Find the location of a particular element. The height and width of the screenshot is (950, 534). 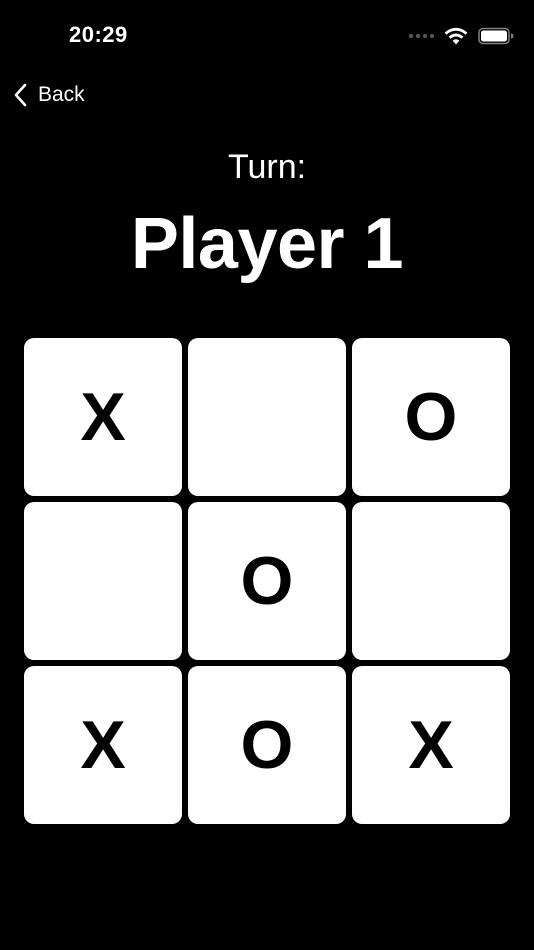

board-cell-r1-c1: X is located at coordinates (103, 417).